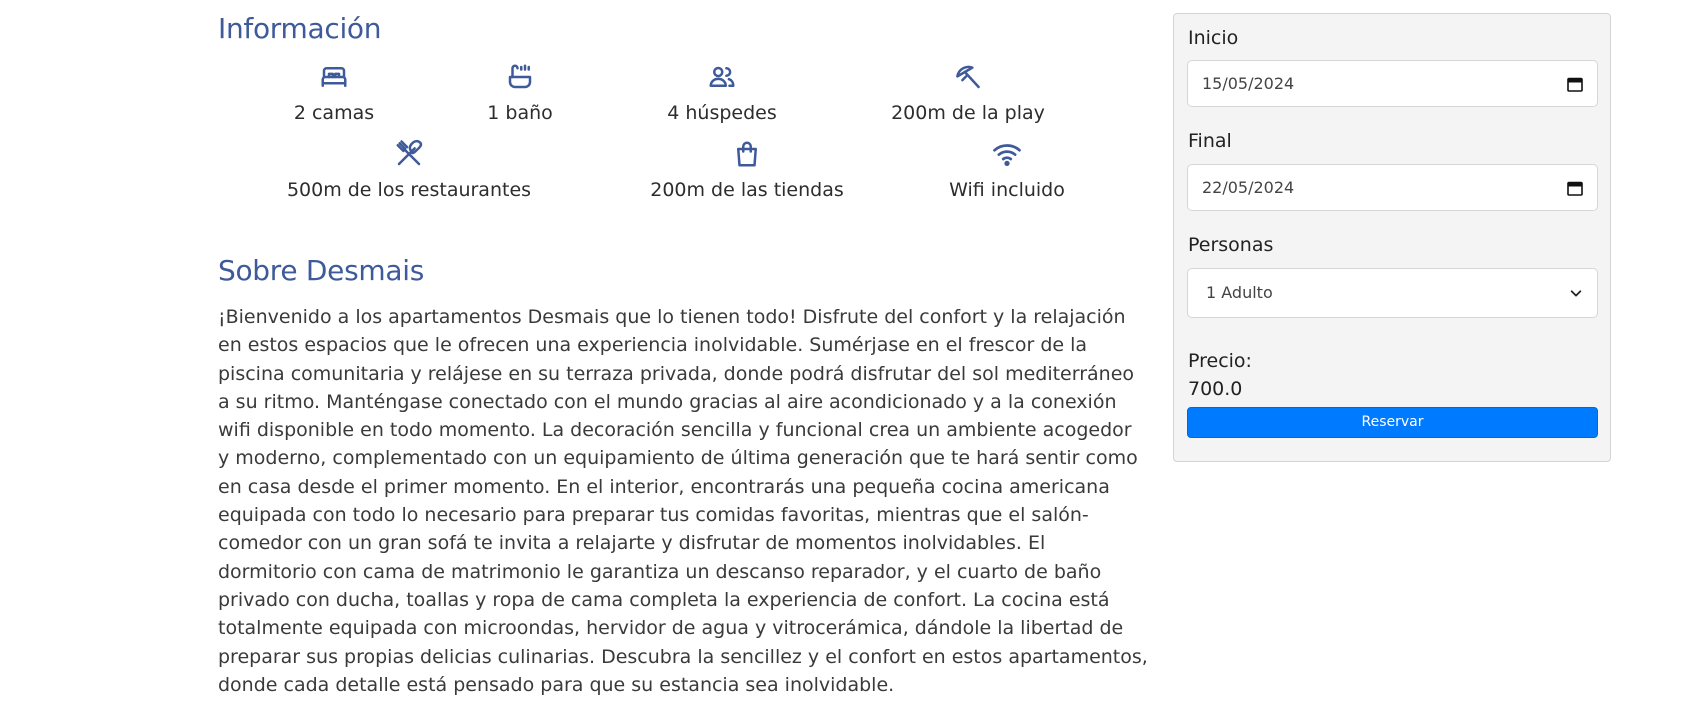  What do you see at coordinates (1392, 83) in the screenshot?
I see `start-date-input: 15/05/2024` at bounding box center [1392, 83].